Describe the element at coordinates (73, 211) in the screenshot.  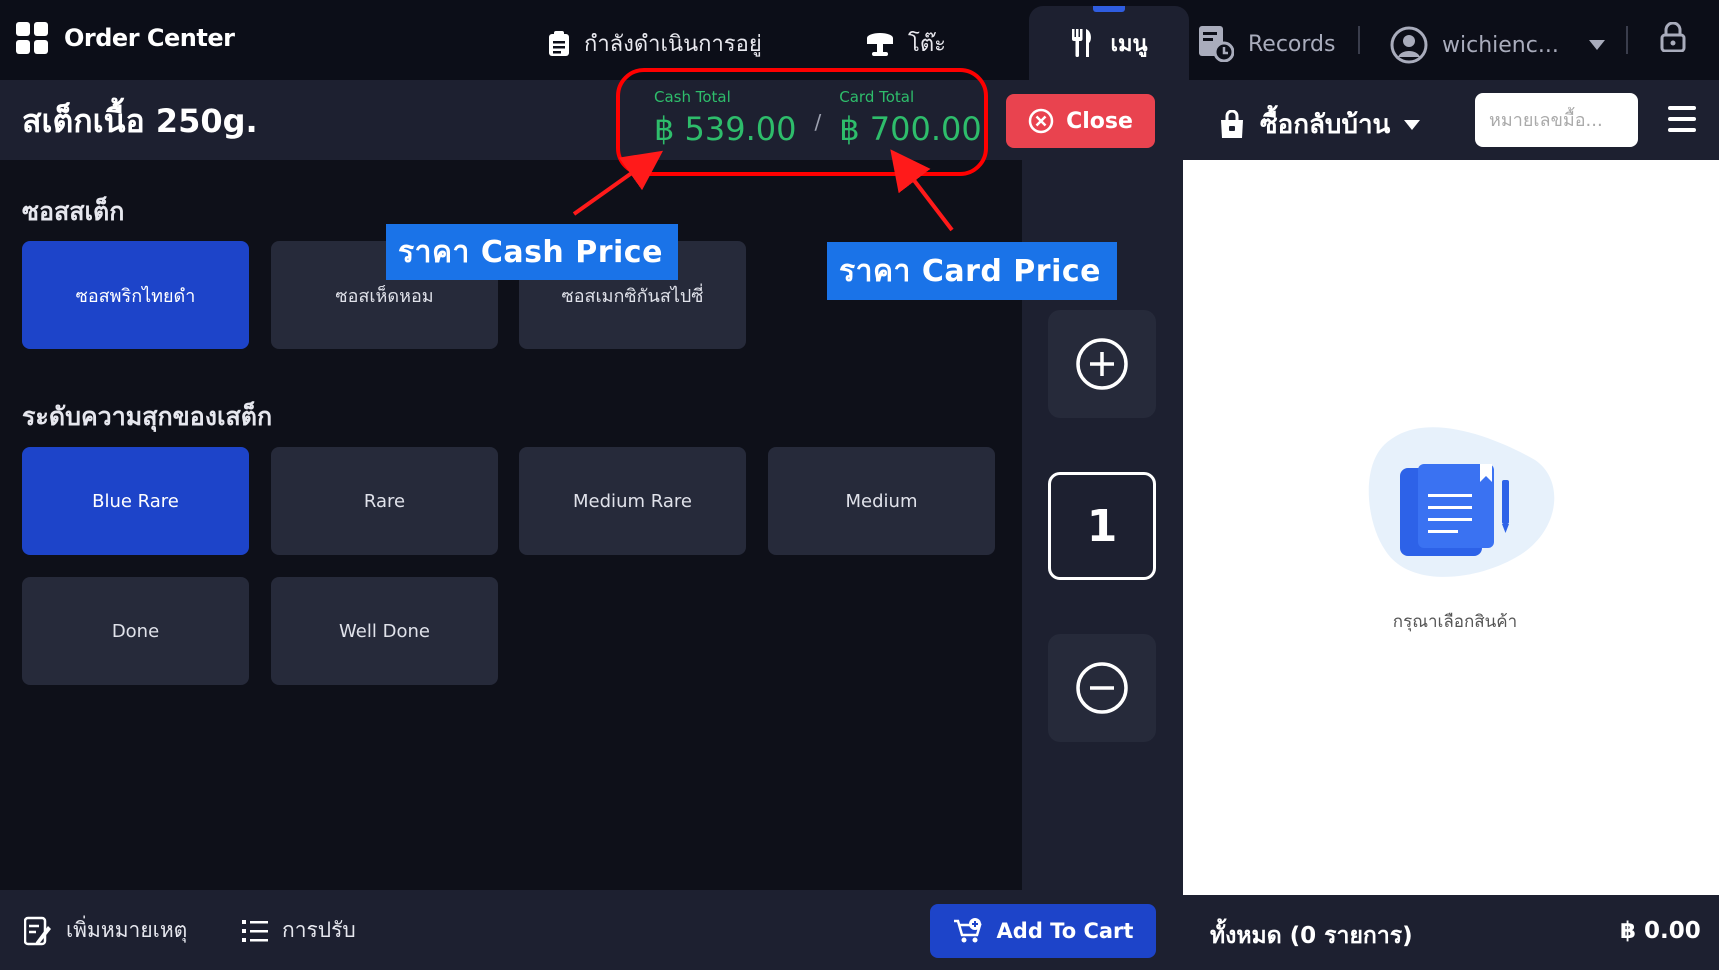
I see `sauce-section-title: ซอสสเต็ก` at that location.